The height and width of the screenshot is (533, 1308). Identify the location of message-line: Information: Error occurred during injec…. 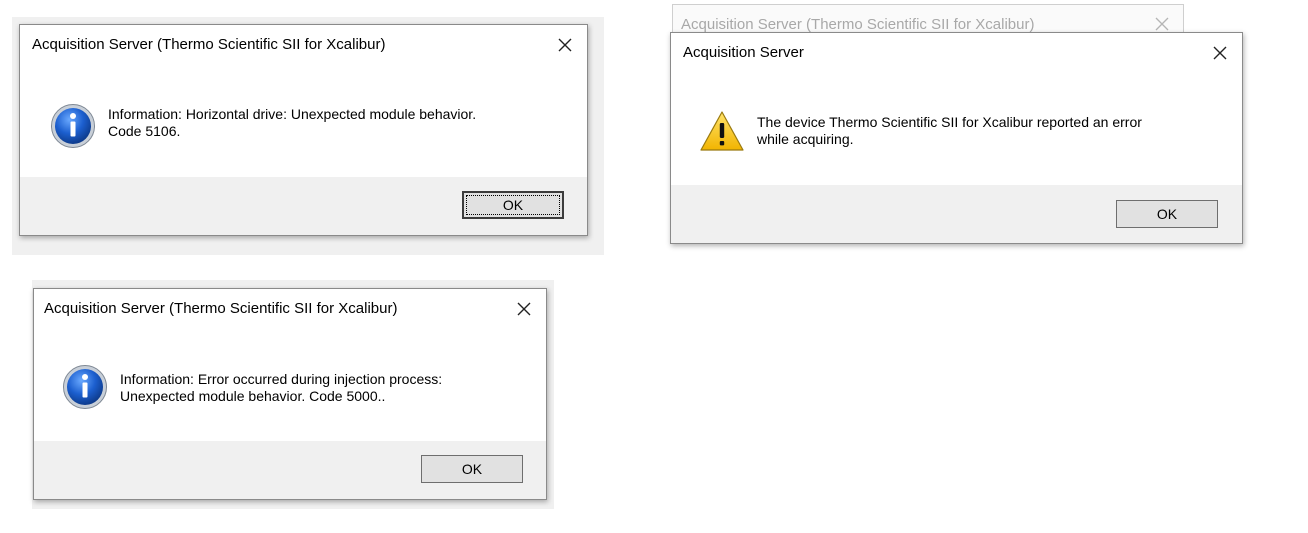
(281, 379).